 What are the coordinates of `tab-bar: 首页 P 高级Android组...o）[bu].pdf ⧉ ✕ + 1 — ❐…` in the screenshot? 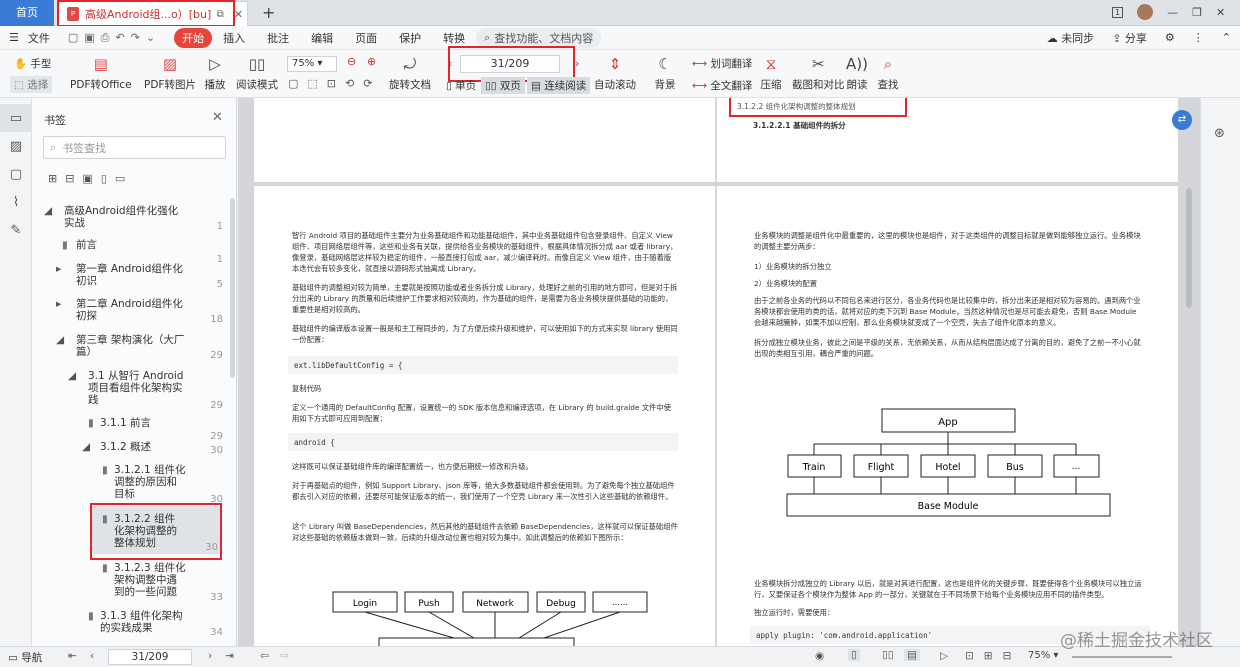 It's located at (620, 13).